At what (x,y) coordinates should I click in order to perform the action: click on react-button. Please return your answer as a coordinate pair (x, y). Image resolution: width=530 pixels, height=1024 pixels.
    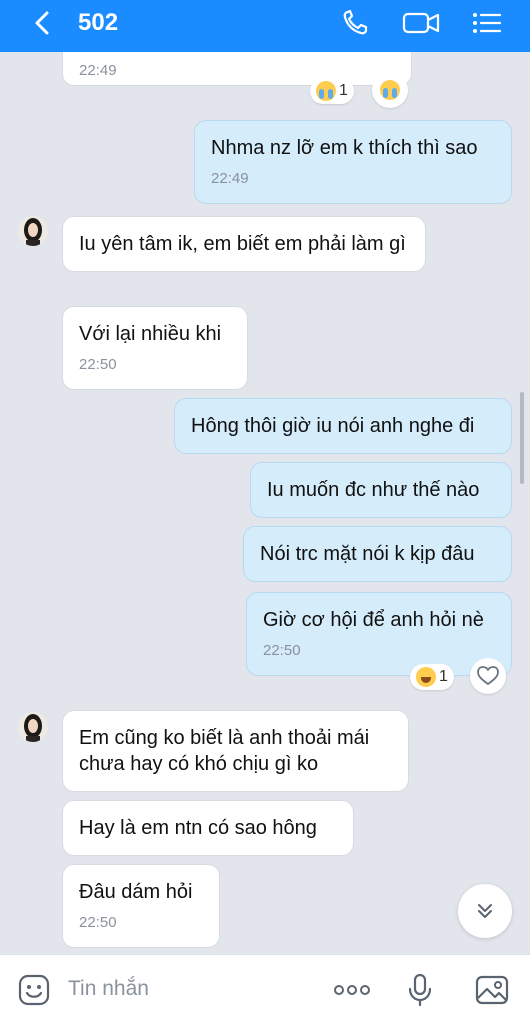
    Looking at the image, I should click on (390, 90).